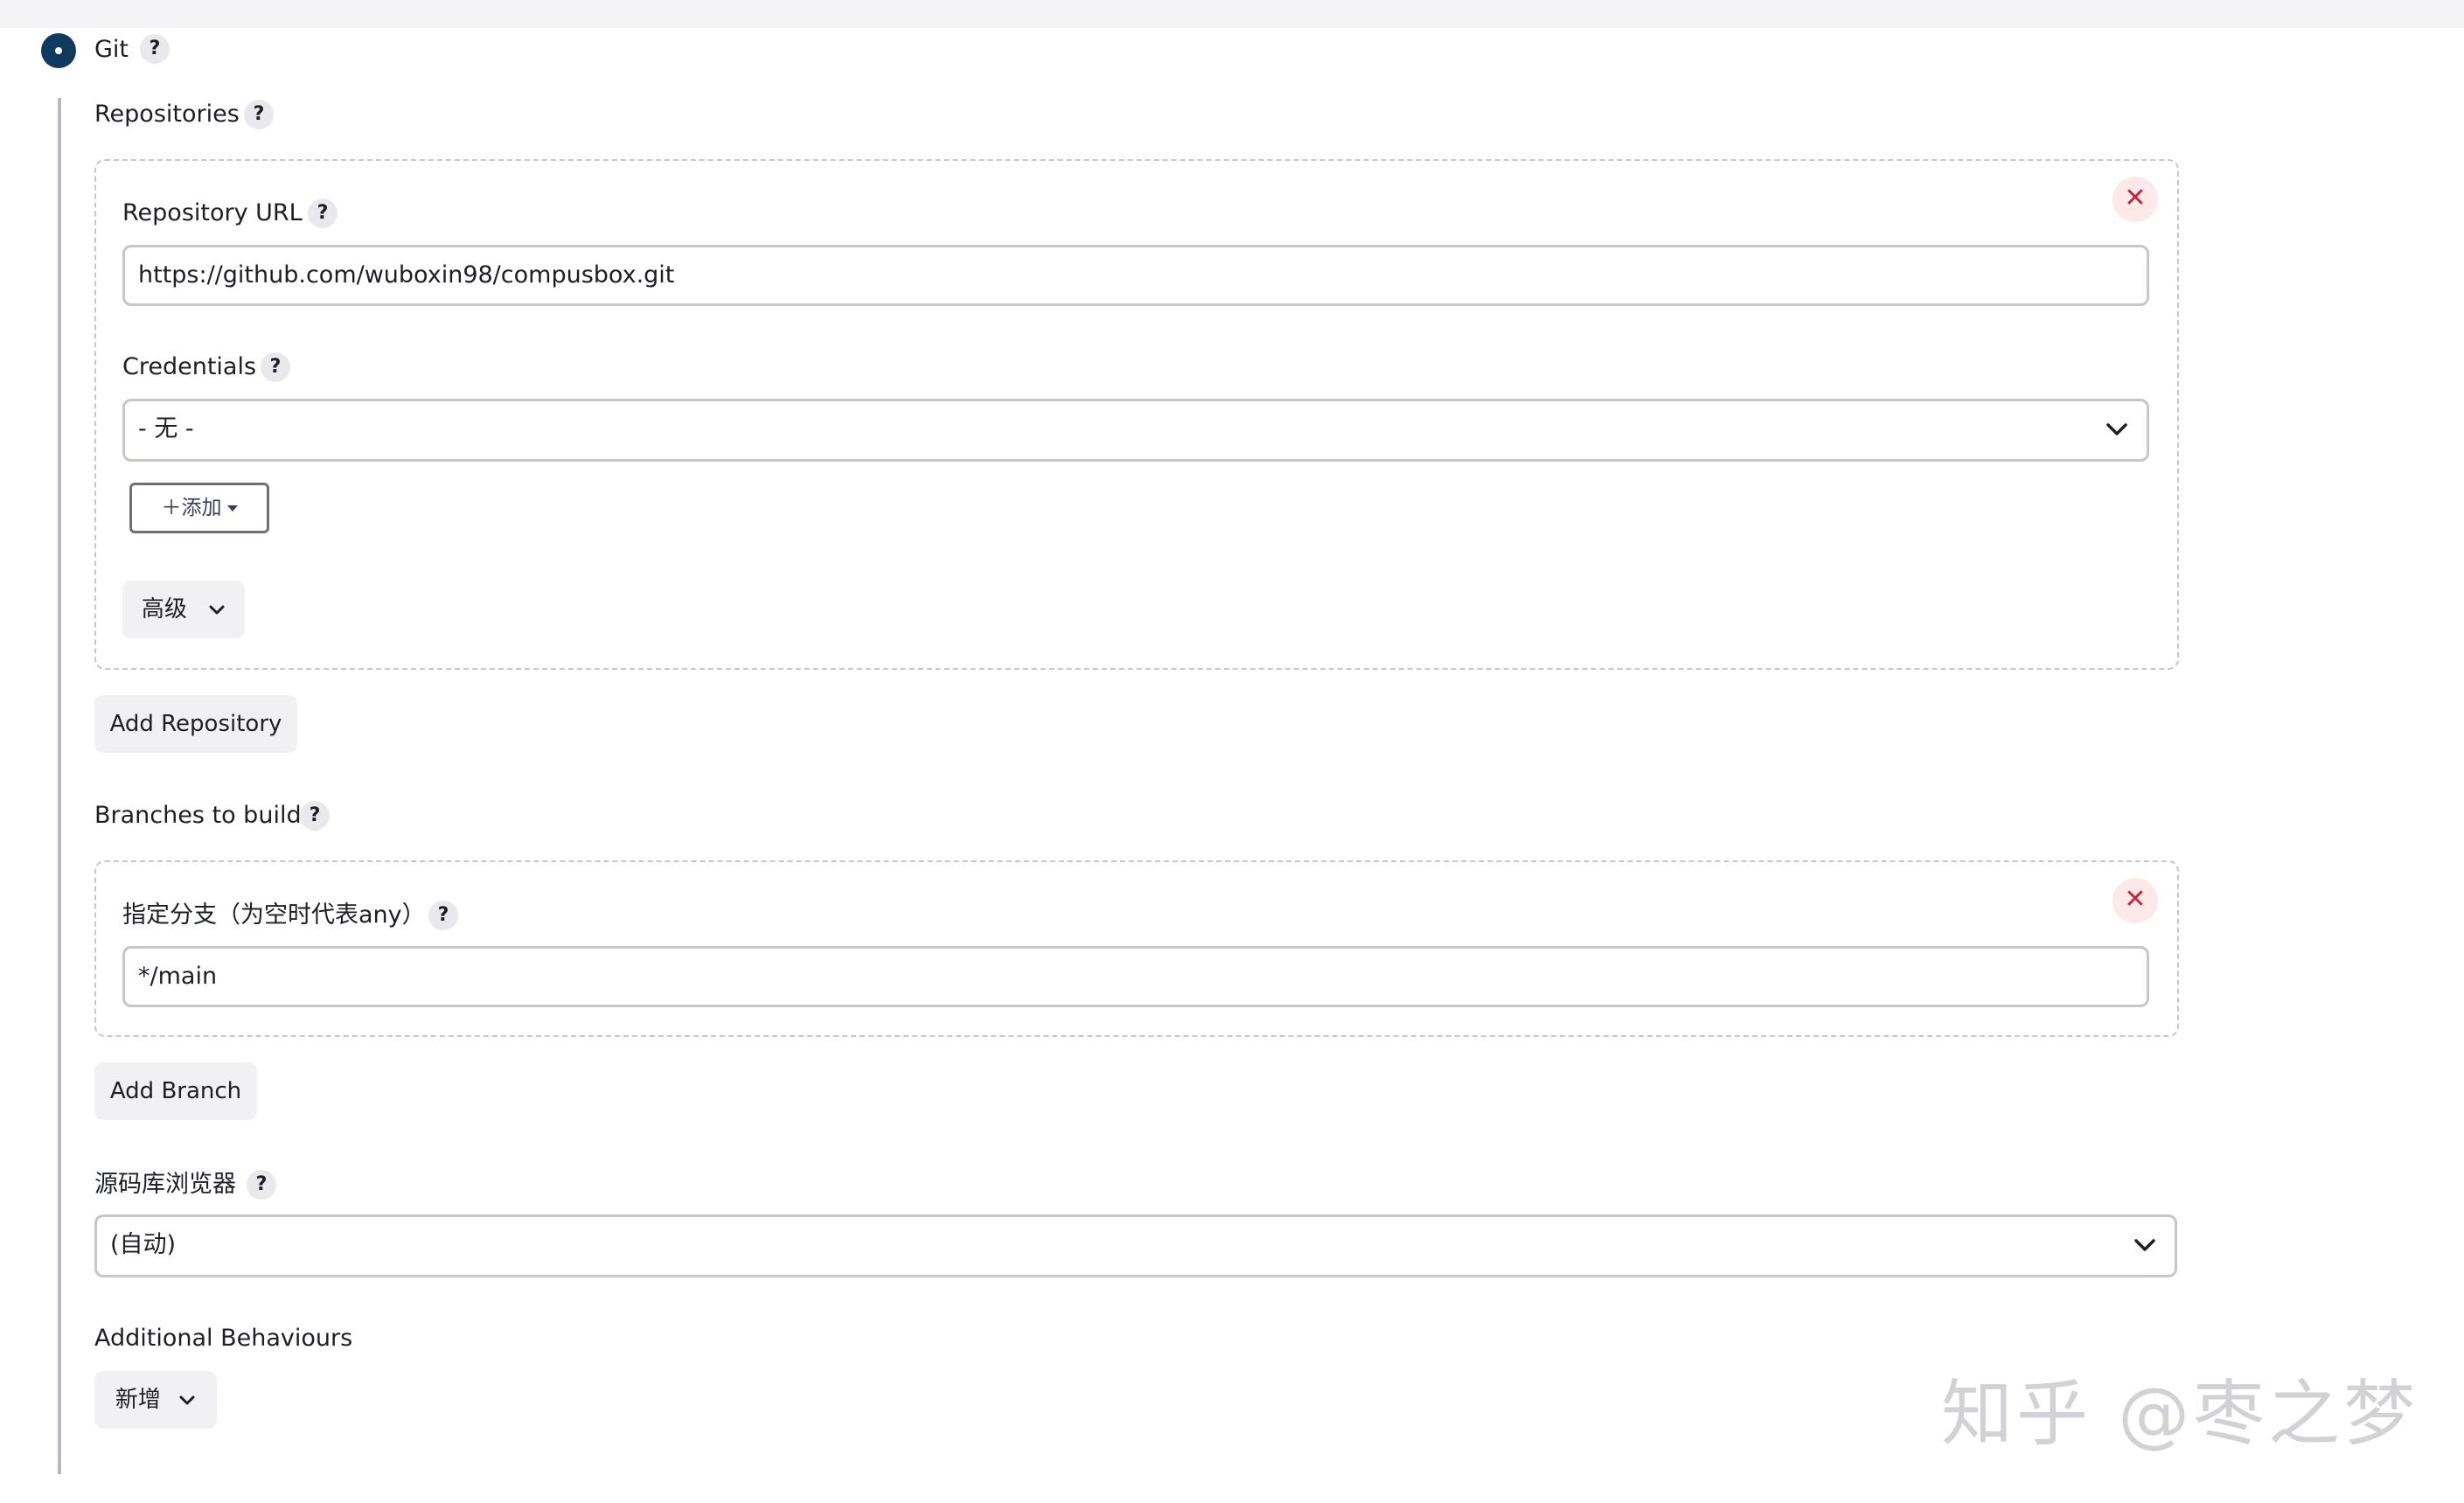  Describe the element at coordinates (259, 114) in the screenshot. I see `repositories-help-icon: ?` at that location.